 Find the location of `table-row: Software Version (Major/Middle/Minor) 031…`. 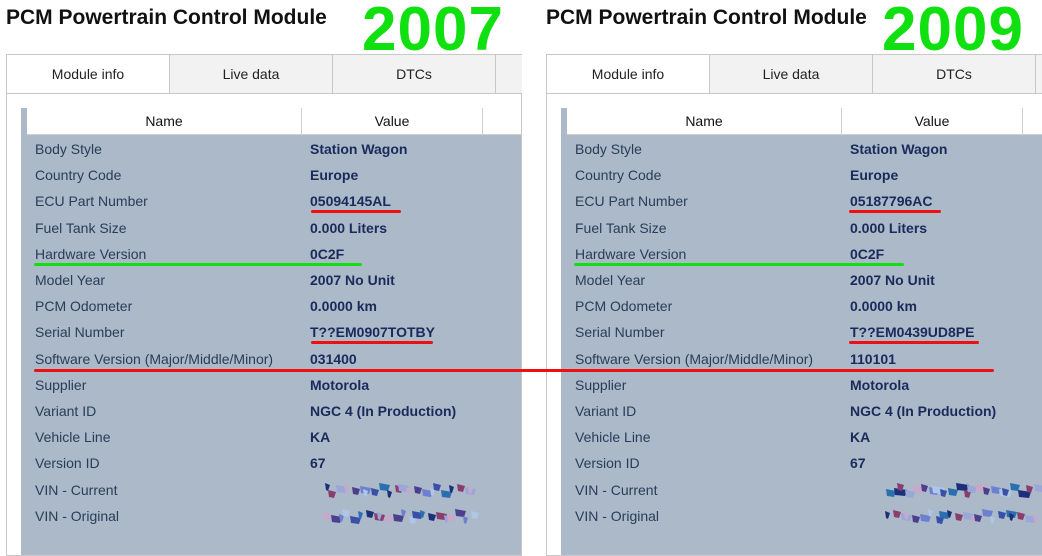

table-row: Software Version (Major/Middle/Minor) 031… is located at coordinates (271, 359).